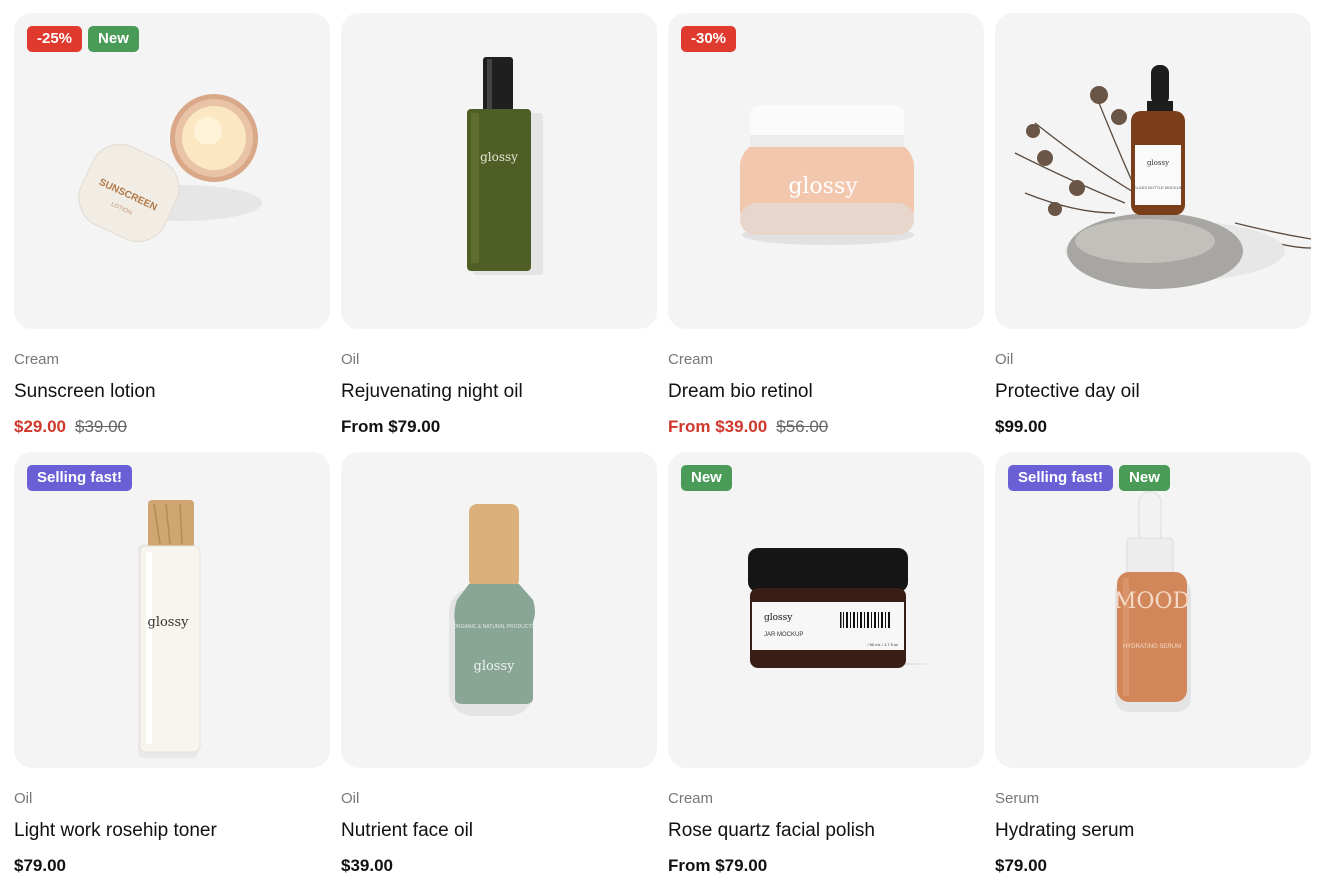 This screenshot has height=891, width=1329. Describe the element at coordinates (40, 426) in the screenshot. I see `product-price: $29.00` at that location.